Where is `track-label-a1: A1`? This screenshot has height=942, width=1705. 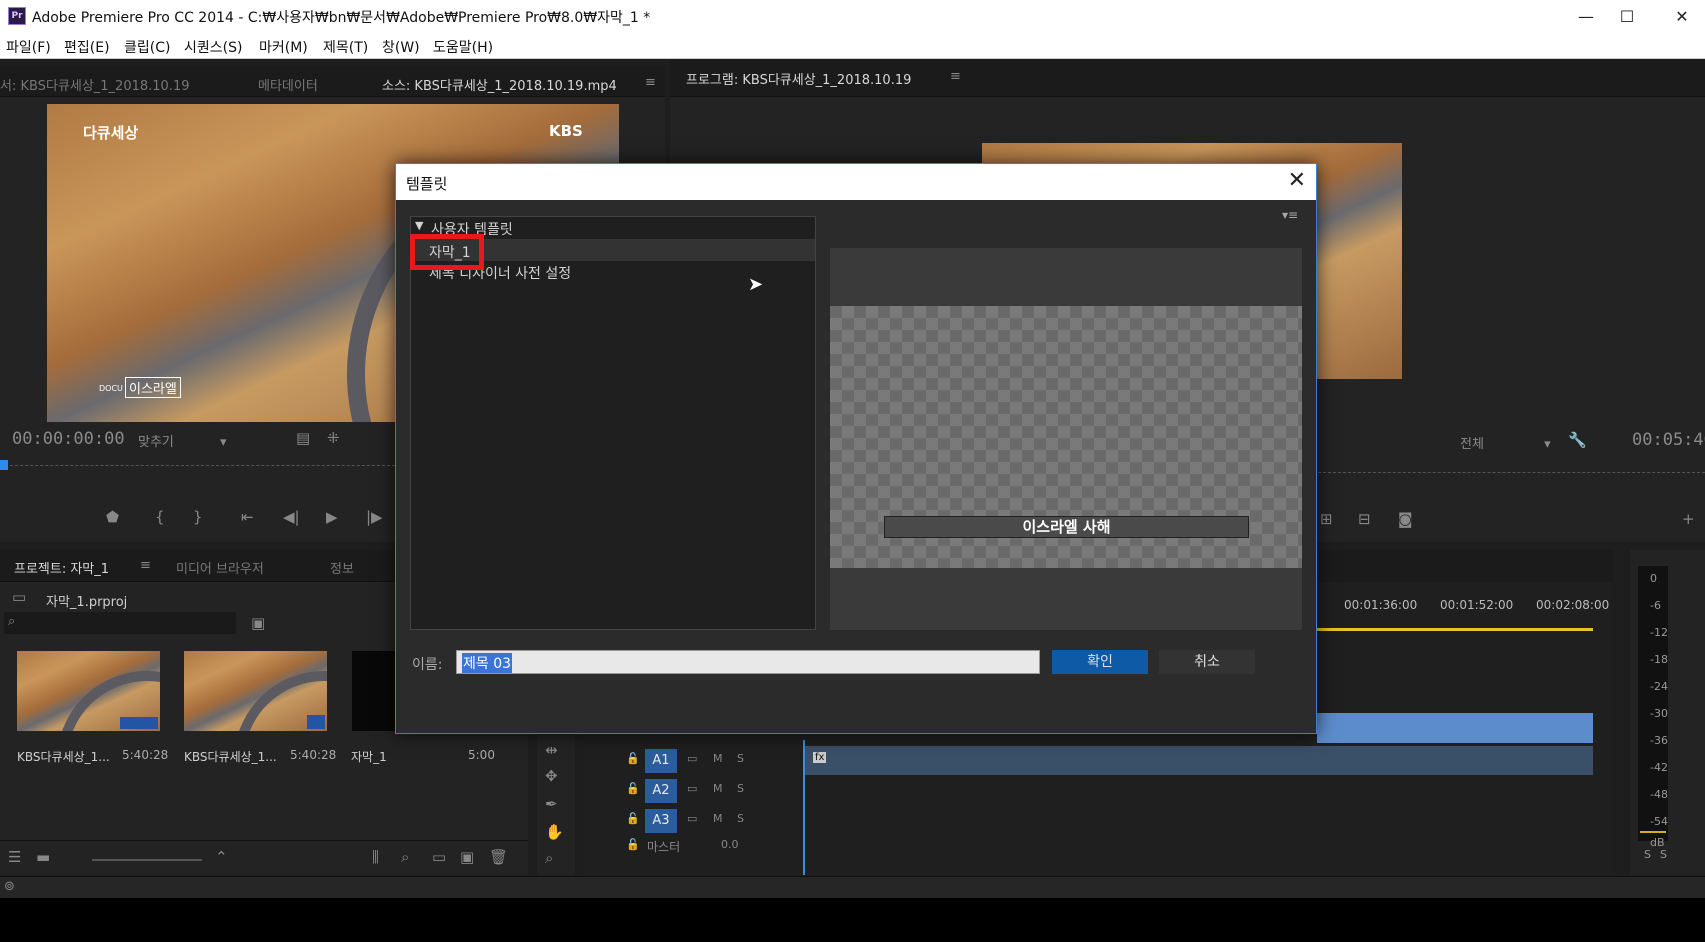 track-label-a1: A1 is located at coordinates (661, 761).